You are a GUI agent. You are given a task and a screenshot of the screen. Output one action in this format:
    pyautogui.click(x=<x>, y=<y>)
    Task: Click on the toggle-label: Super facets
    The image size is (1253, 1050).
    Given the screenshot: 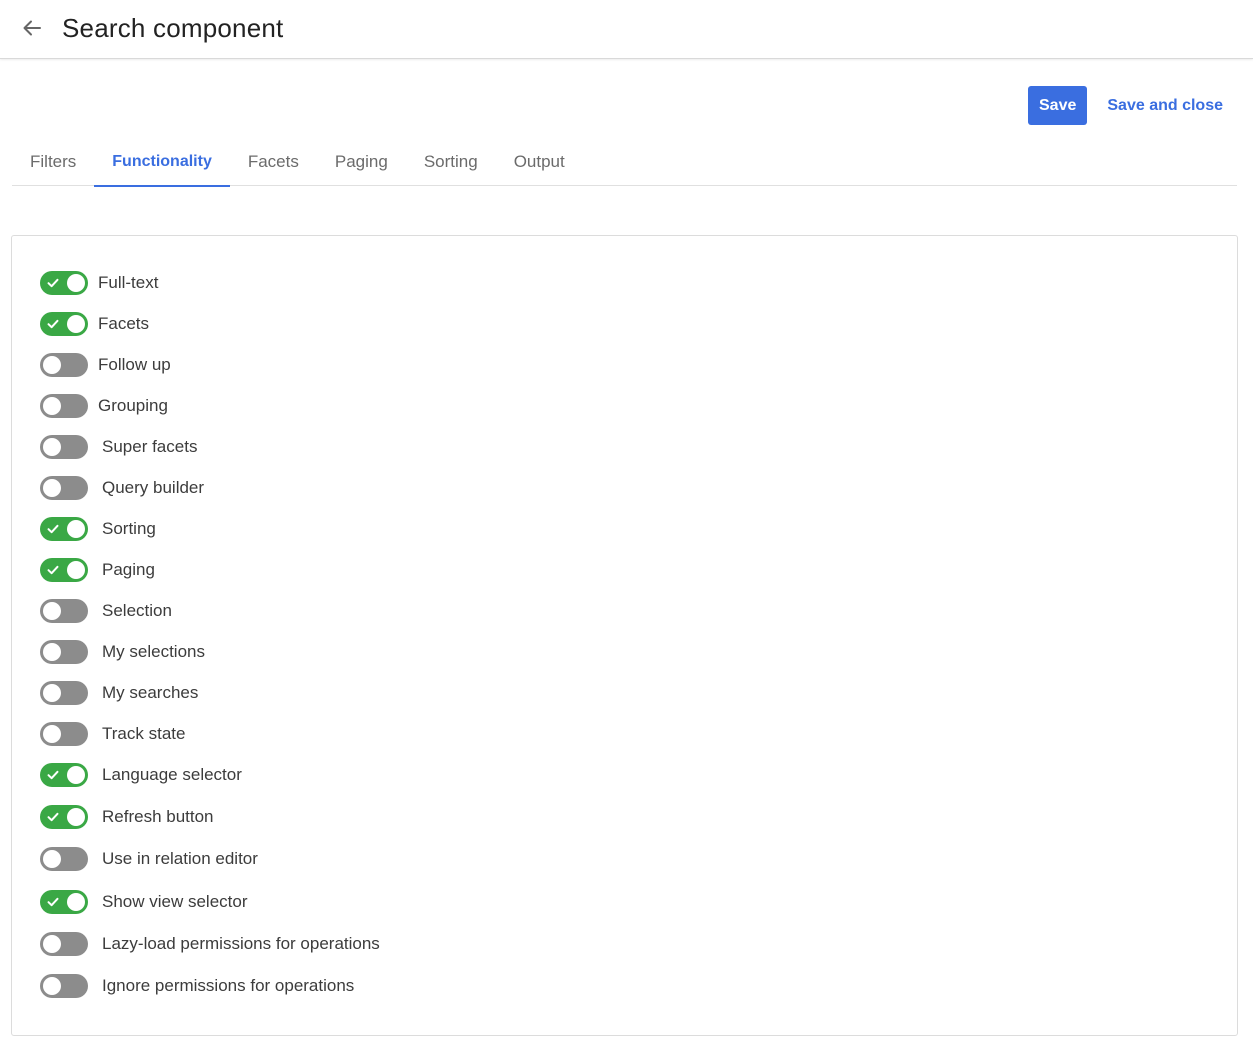 What is the action you would take?
    pyautogui.click(x=150, y=446)
    